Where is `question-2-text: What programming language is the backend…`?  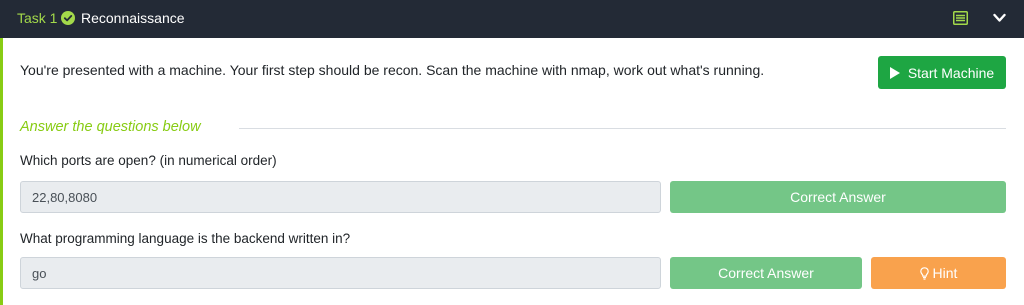
question-2-text: What programming language is the backend… is located at coordinates (185, 238).